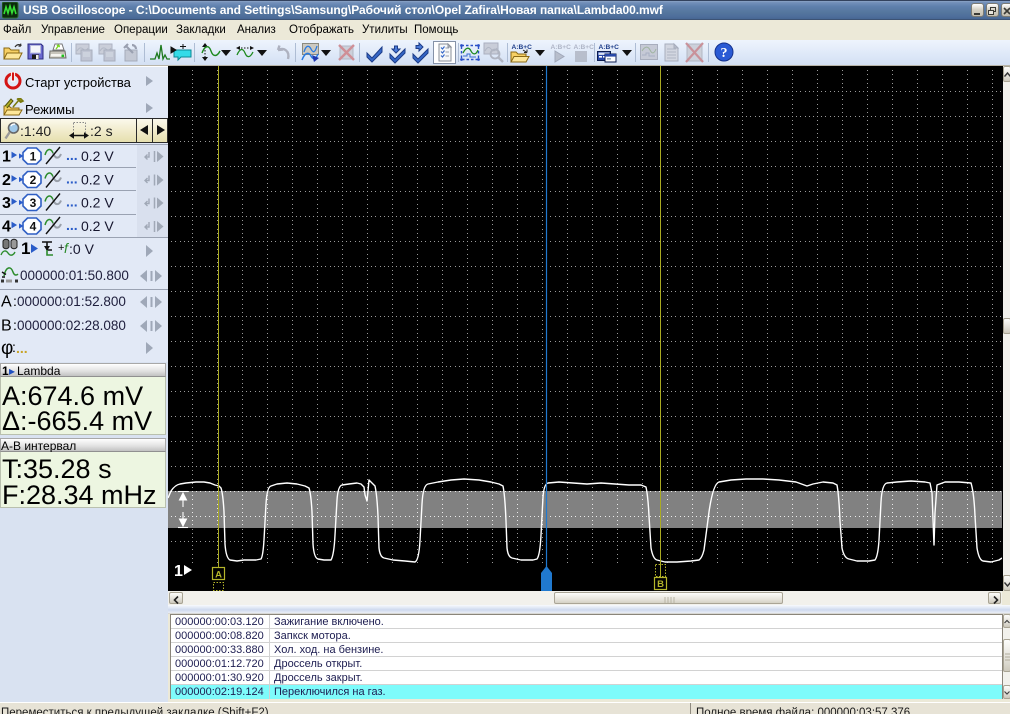  I want to click on svg-text: 000000:01:52.800, so click(71, 301).